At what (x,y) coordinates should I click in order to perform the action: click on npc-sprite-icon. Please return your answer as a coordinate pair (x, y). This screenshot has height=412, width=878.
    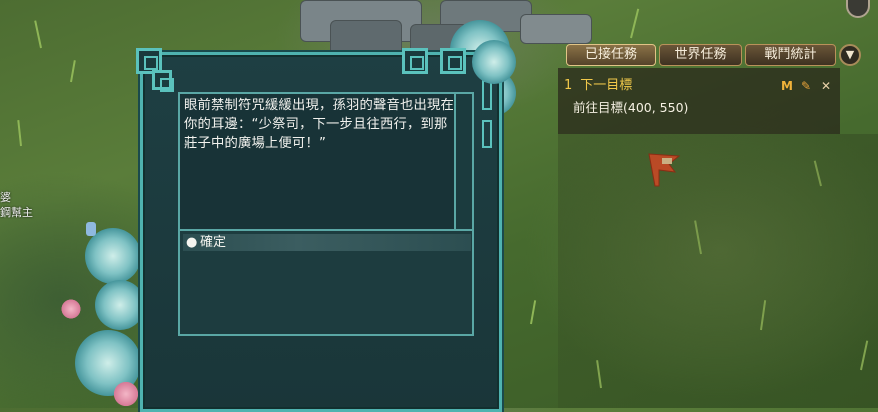
    Looking at the image, I should click on (91, 229).